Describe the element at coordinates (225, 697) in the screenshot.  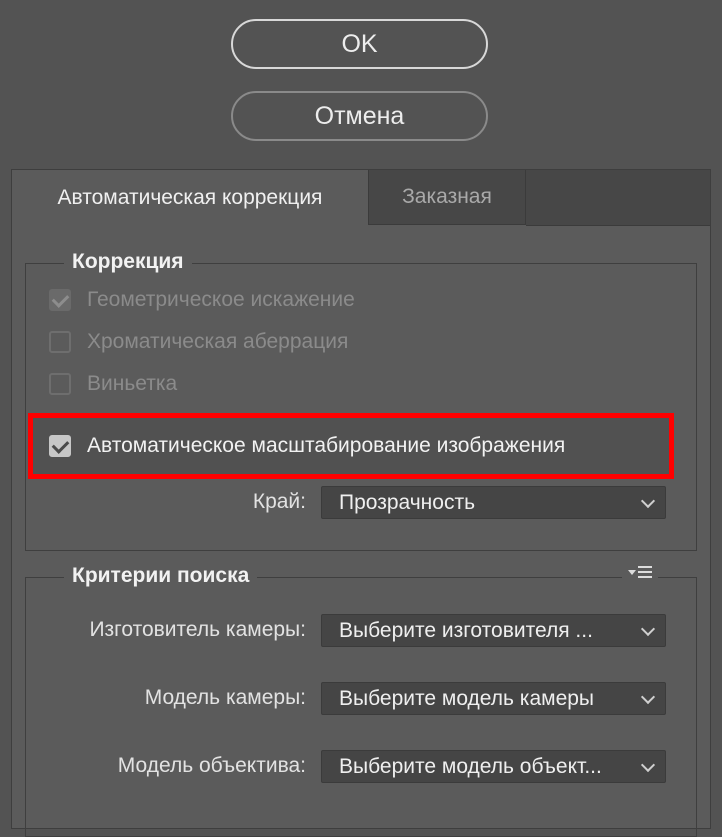
I see `camera-model-label: Модель камеры:` at that location.